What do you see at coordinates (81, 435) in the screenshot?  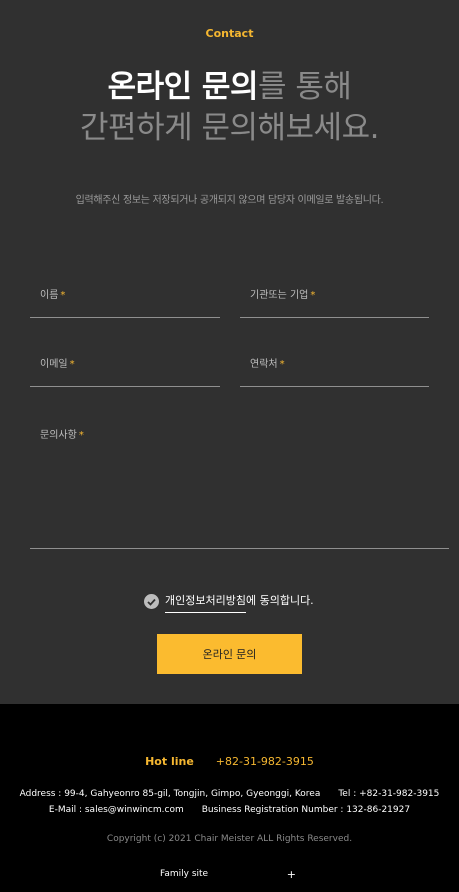 I see `required-mark: *` at bounding box center [81, 435].